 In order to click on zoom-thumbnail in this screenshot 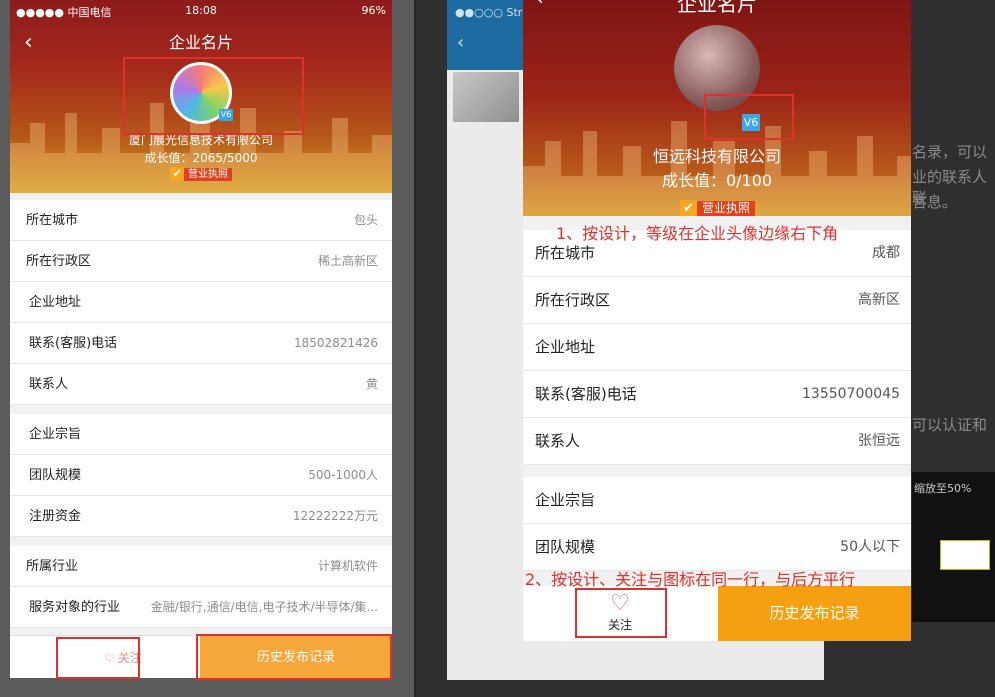, I will do `click(965, 555)`.